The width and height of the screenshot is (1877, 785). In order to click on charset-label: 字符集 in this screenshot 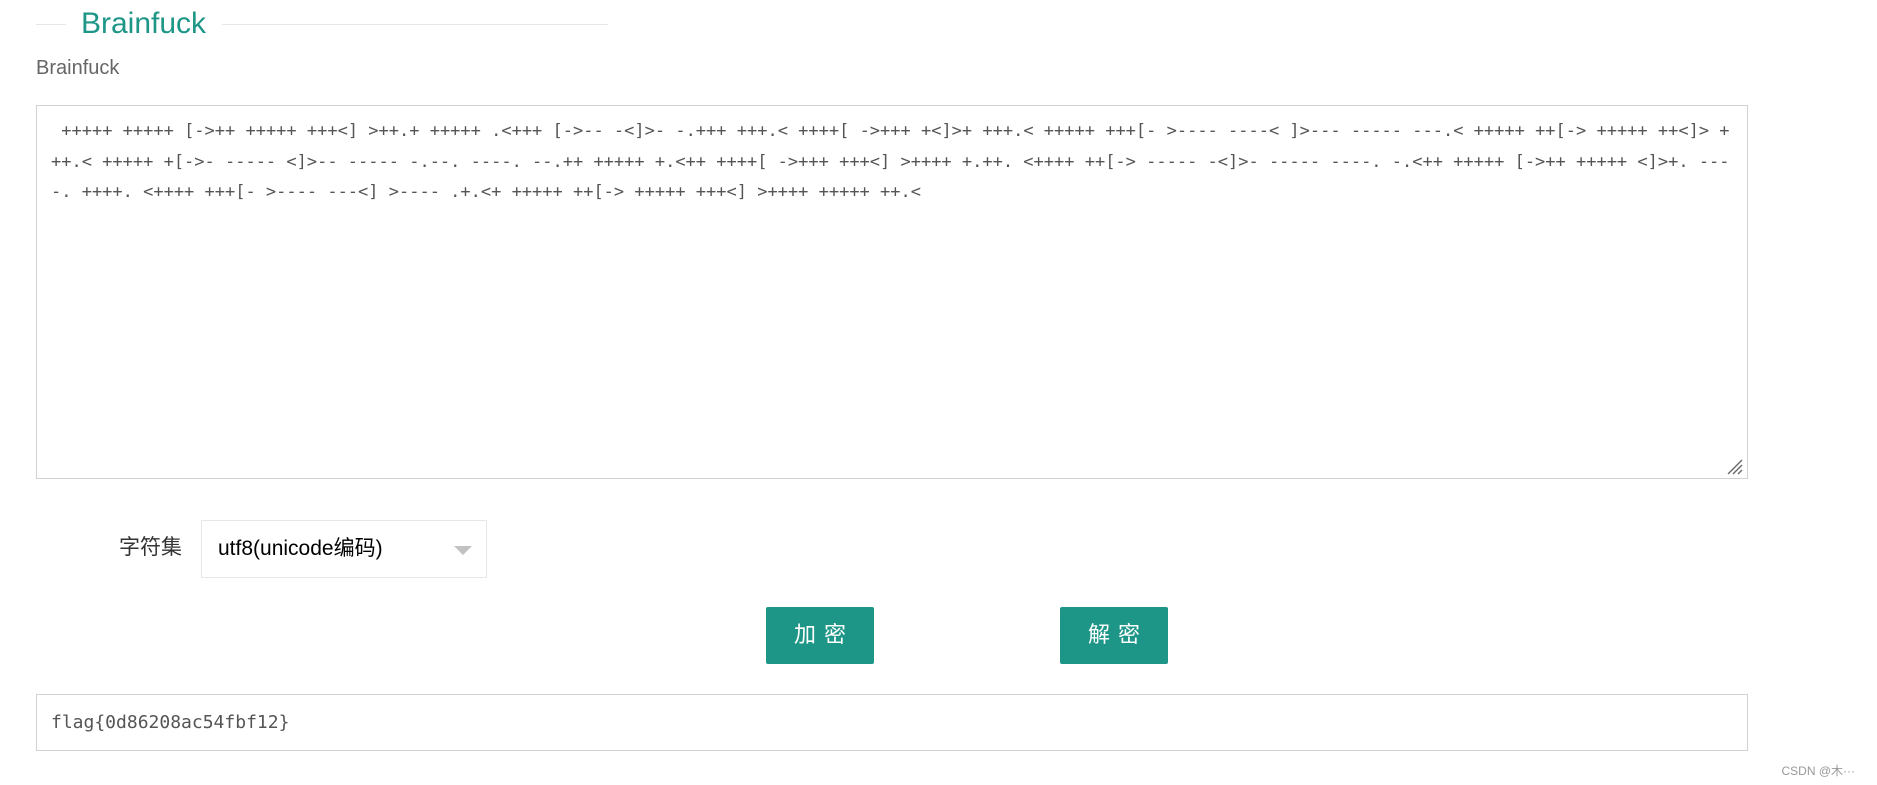, I will do `click(150, 547)`.